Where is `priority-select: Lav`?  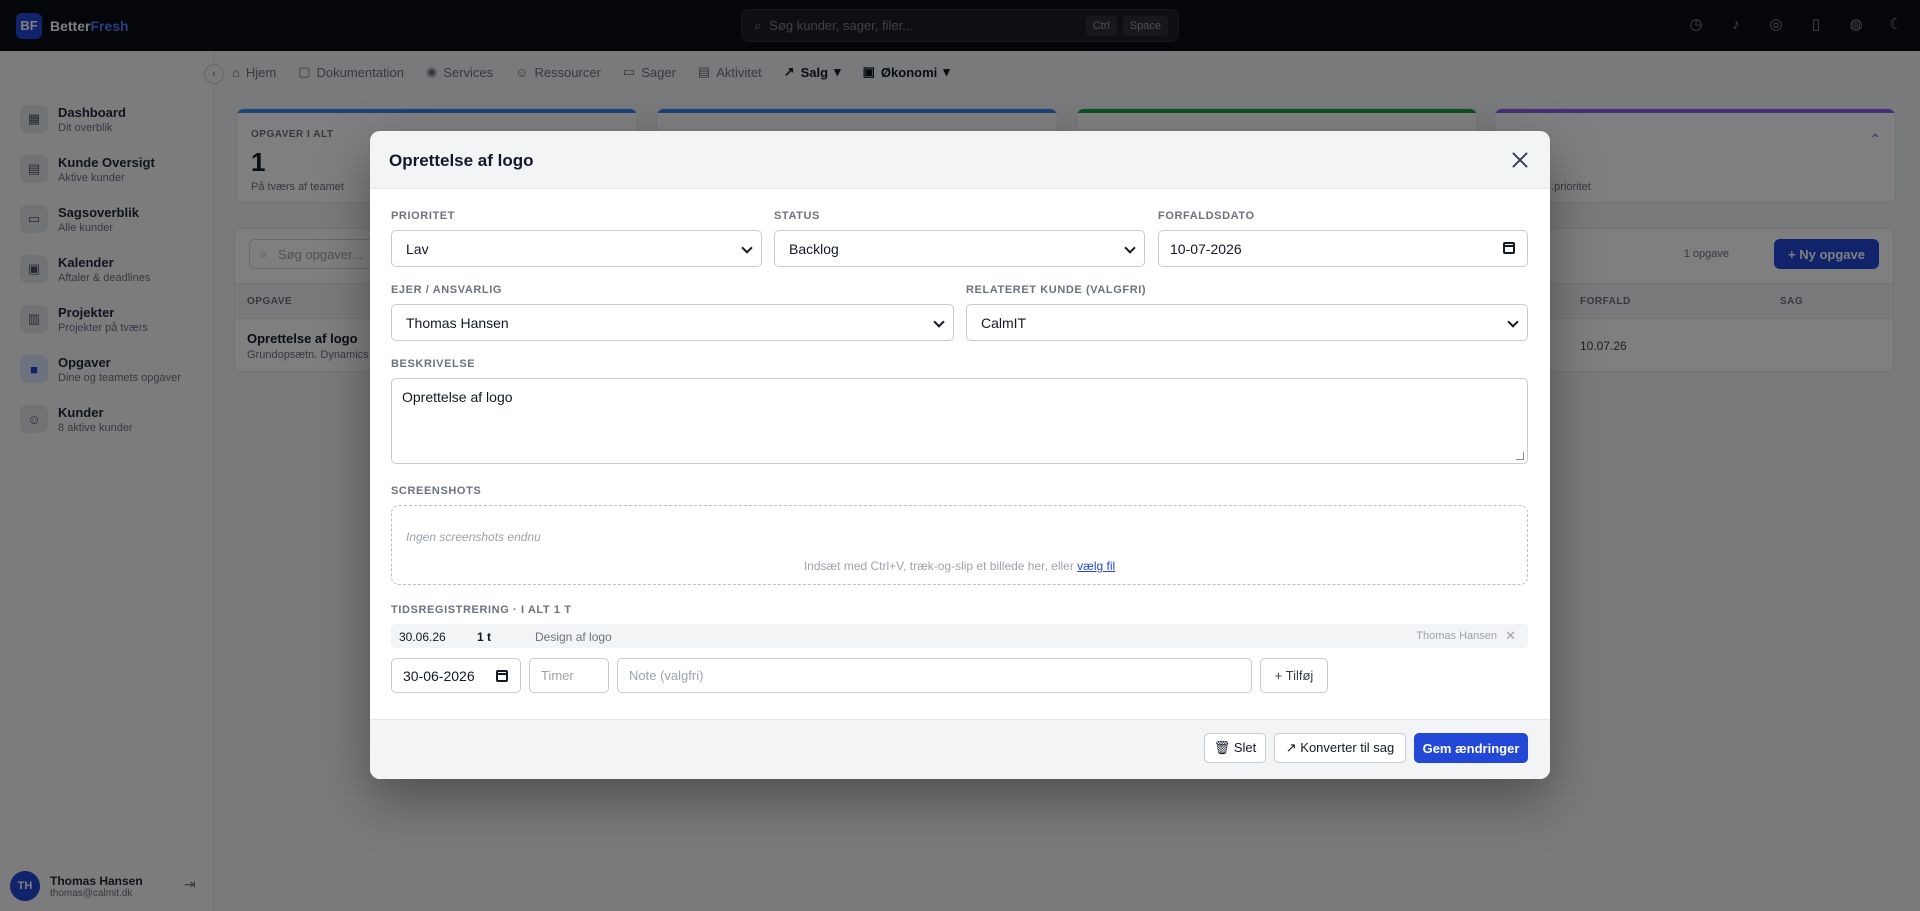
priority-select: Lav is located at coordinates (576, 248).